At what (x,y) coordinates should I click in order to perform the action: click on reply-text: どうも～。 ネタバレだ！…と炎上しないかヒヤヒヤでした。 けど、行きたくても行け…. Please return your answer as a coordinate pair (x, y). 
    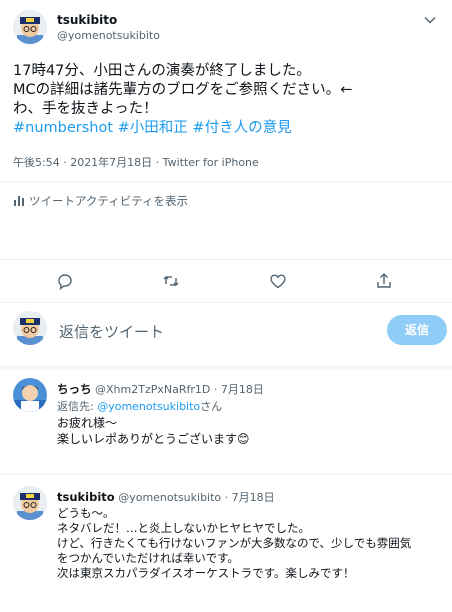
    Looking at the image, I should click on (253, 543).